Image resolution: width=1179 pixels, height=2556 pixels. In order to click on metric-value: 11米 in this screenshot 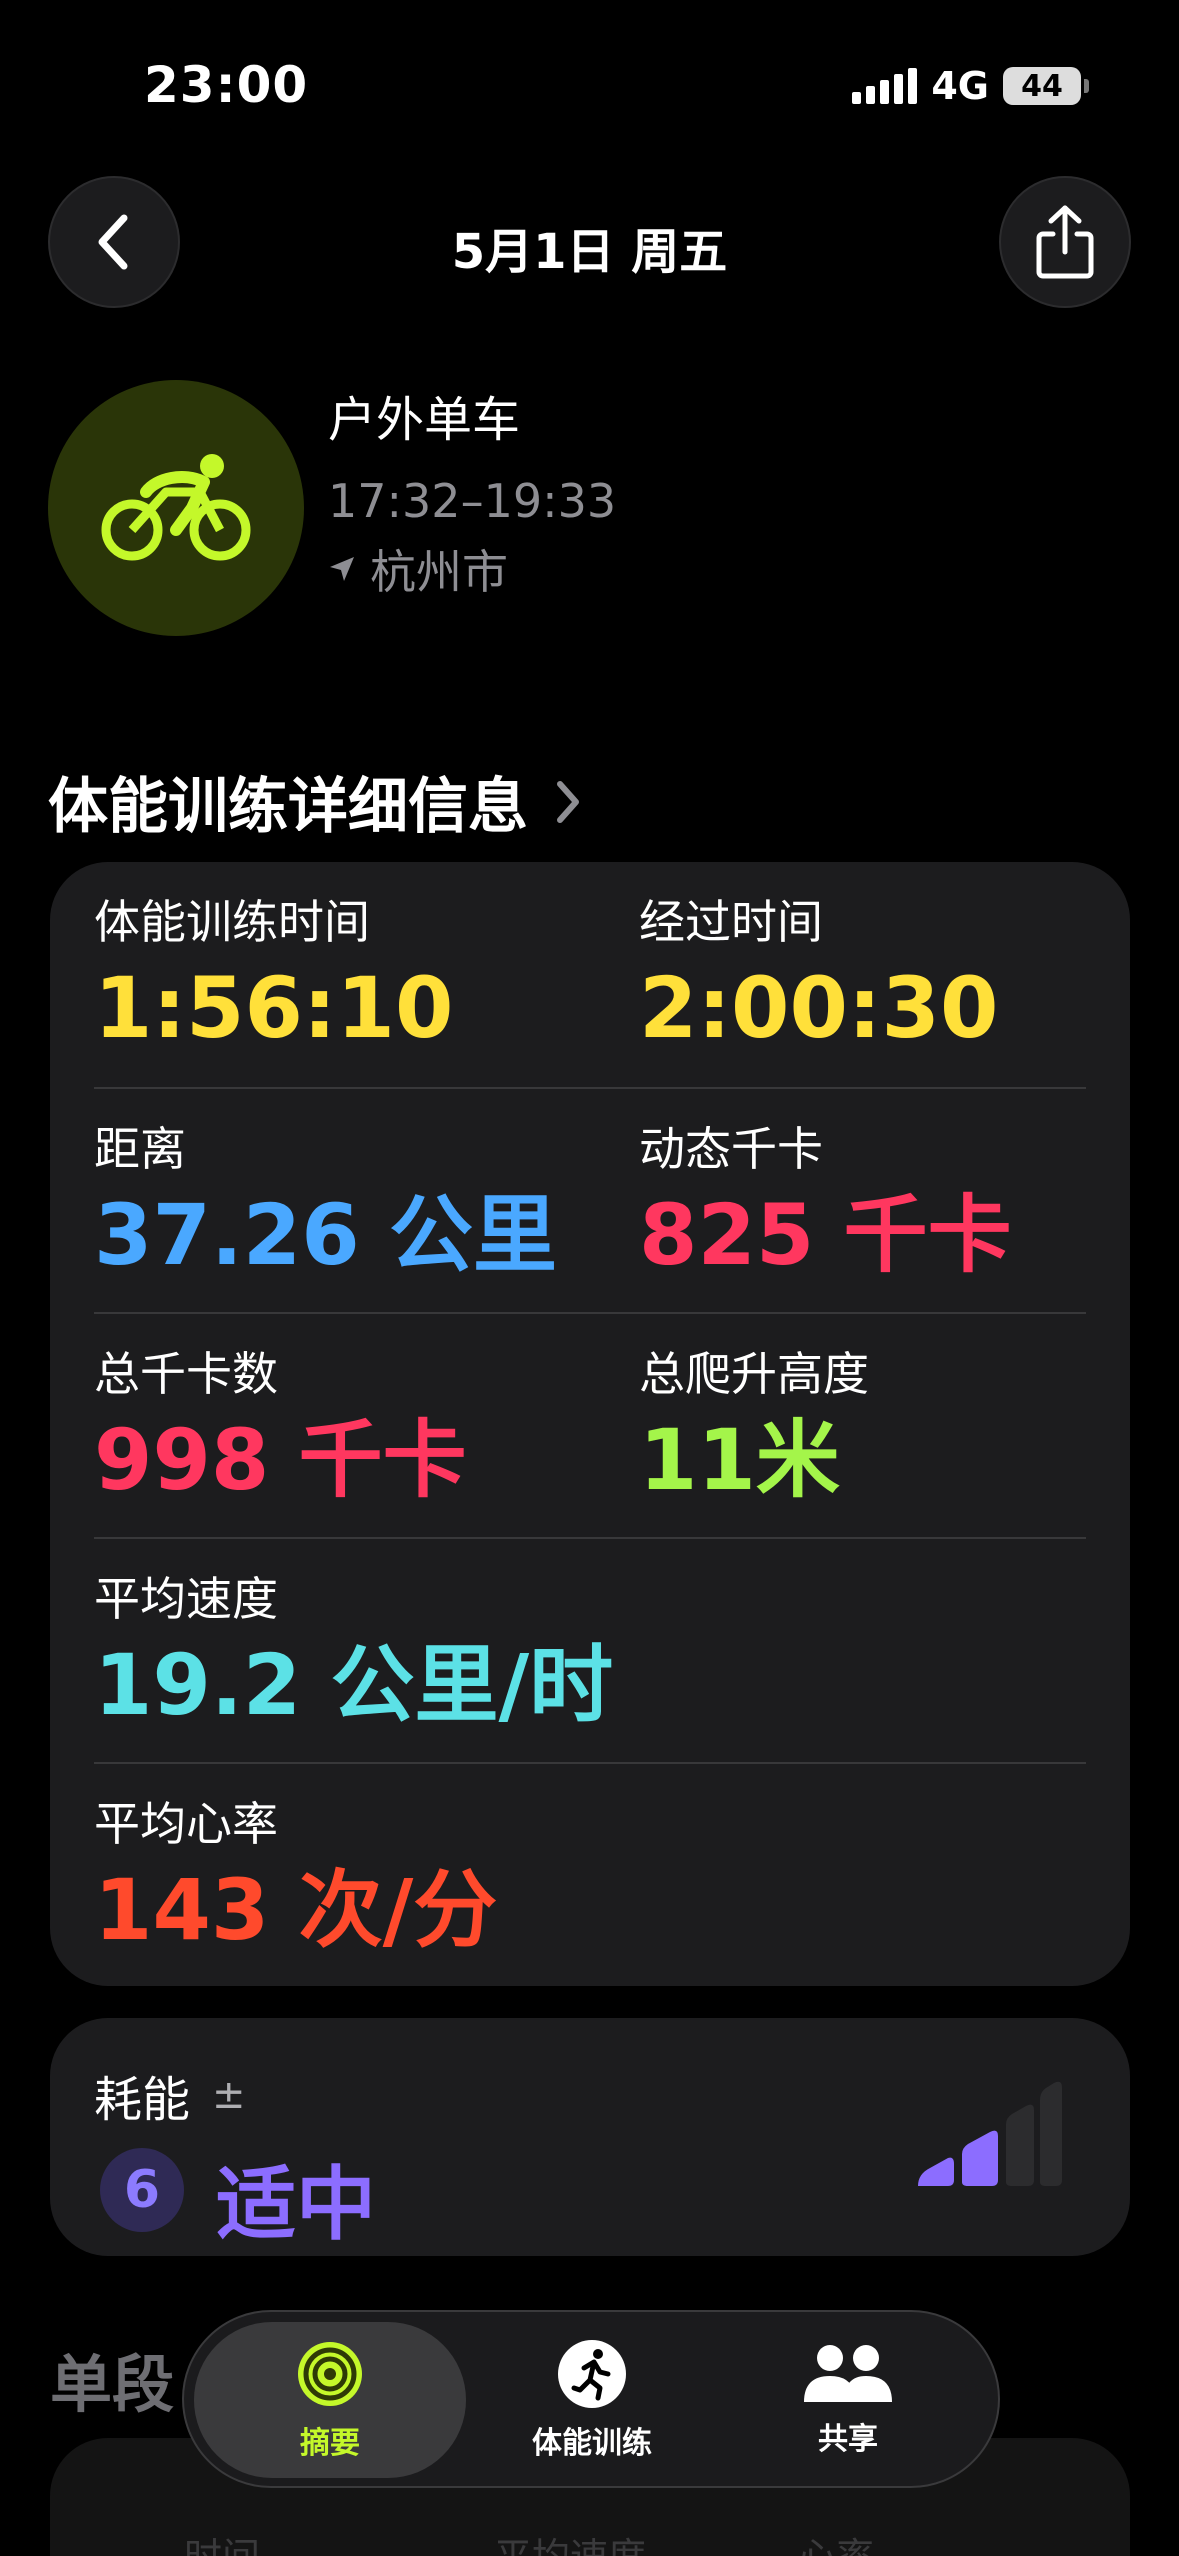, I will do `click(739, 1460)`.